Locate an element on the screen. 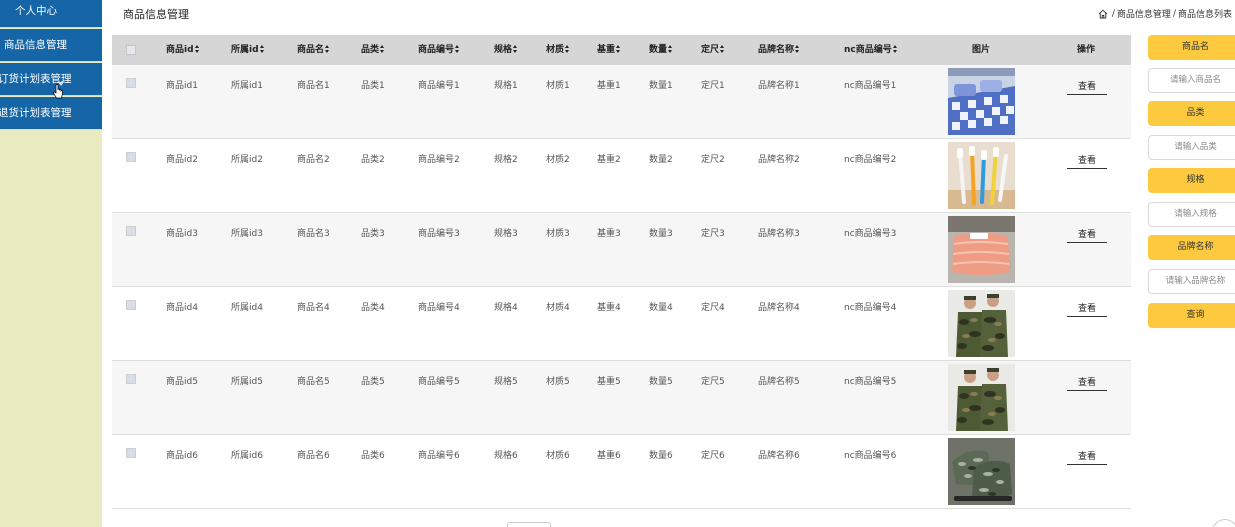 This screenshot has width=1235, height=527. cell-category: 品类4 is located at coordinates (373, 308).